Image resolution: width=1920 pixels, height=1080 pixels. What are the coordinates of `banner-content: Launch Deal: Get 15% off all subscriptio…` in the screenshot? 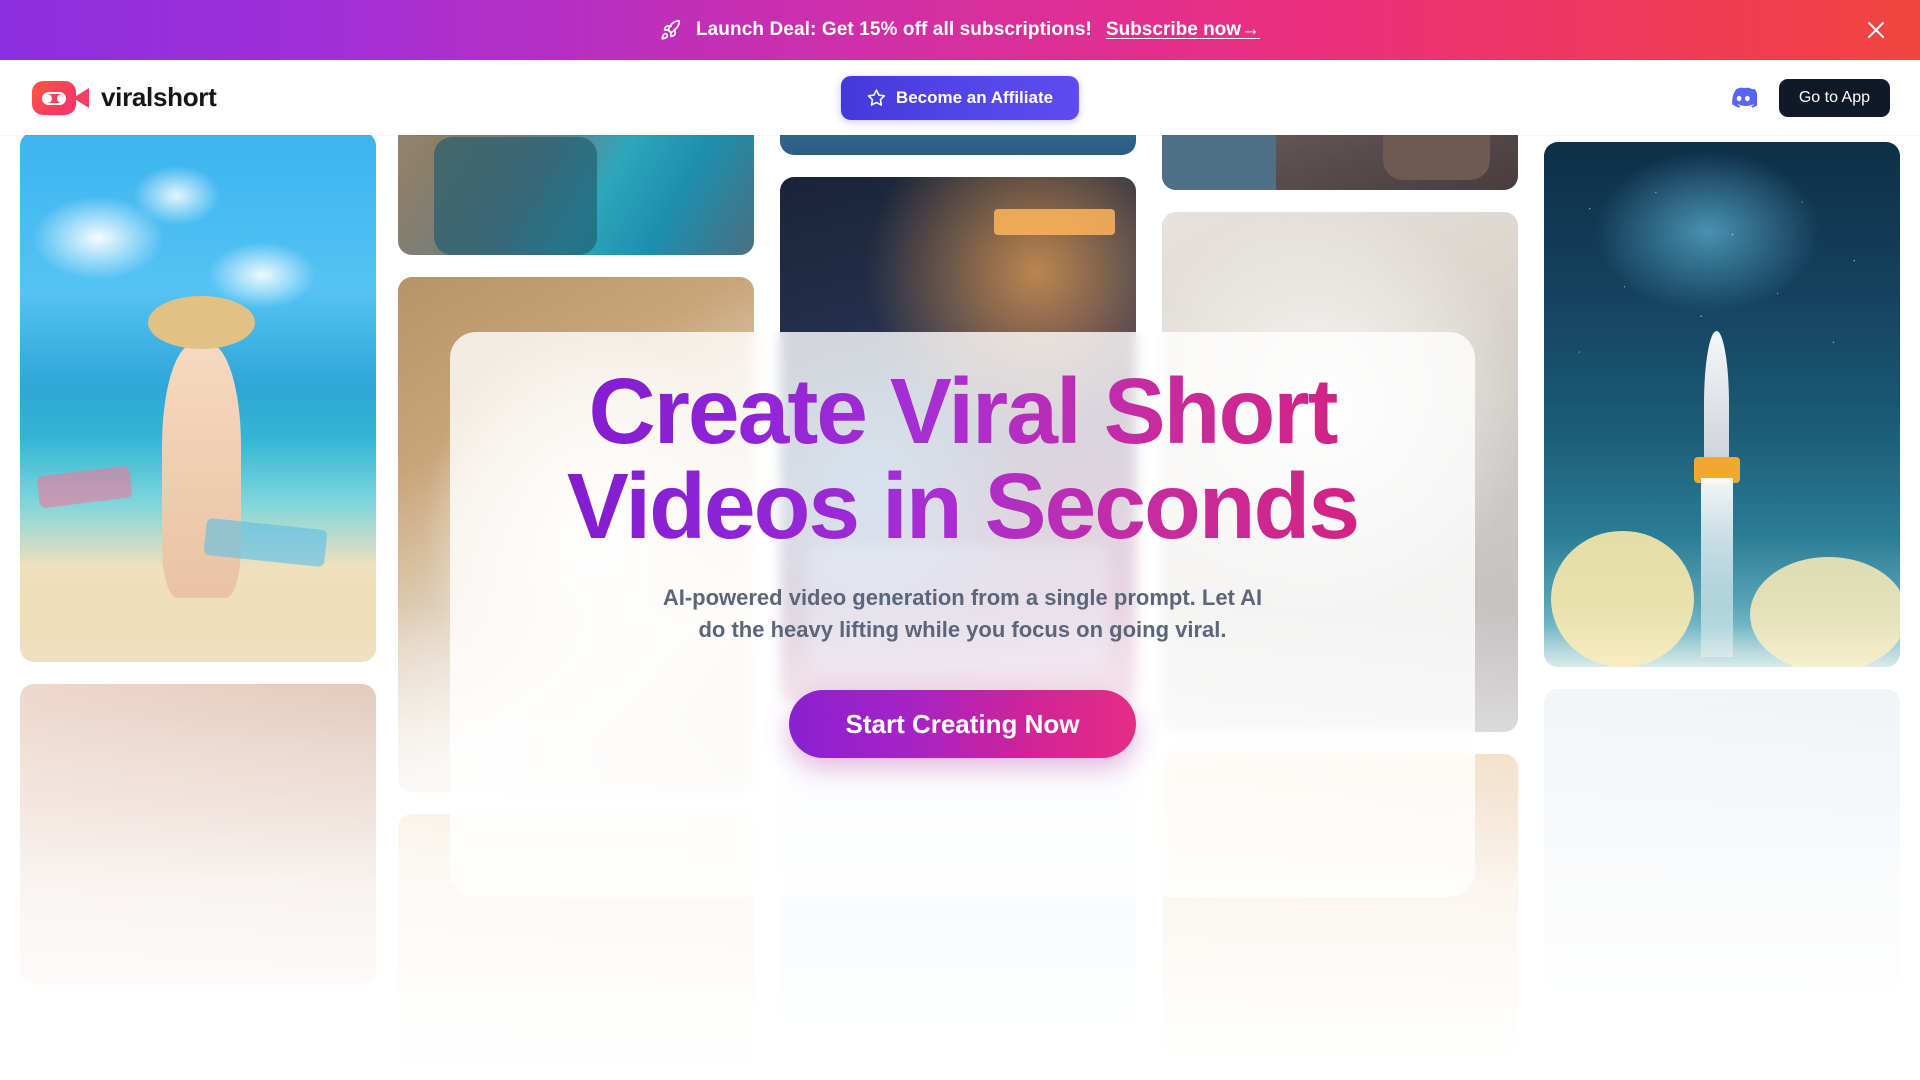 It's located at (960, 30).